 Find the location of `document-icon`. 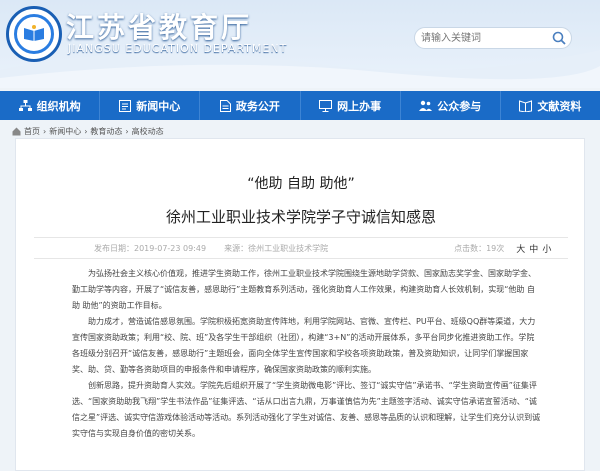

document-icon is located at coordinates (225, 105).